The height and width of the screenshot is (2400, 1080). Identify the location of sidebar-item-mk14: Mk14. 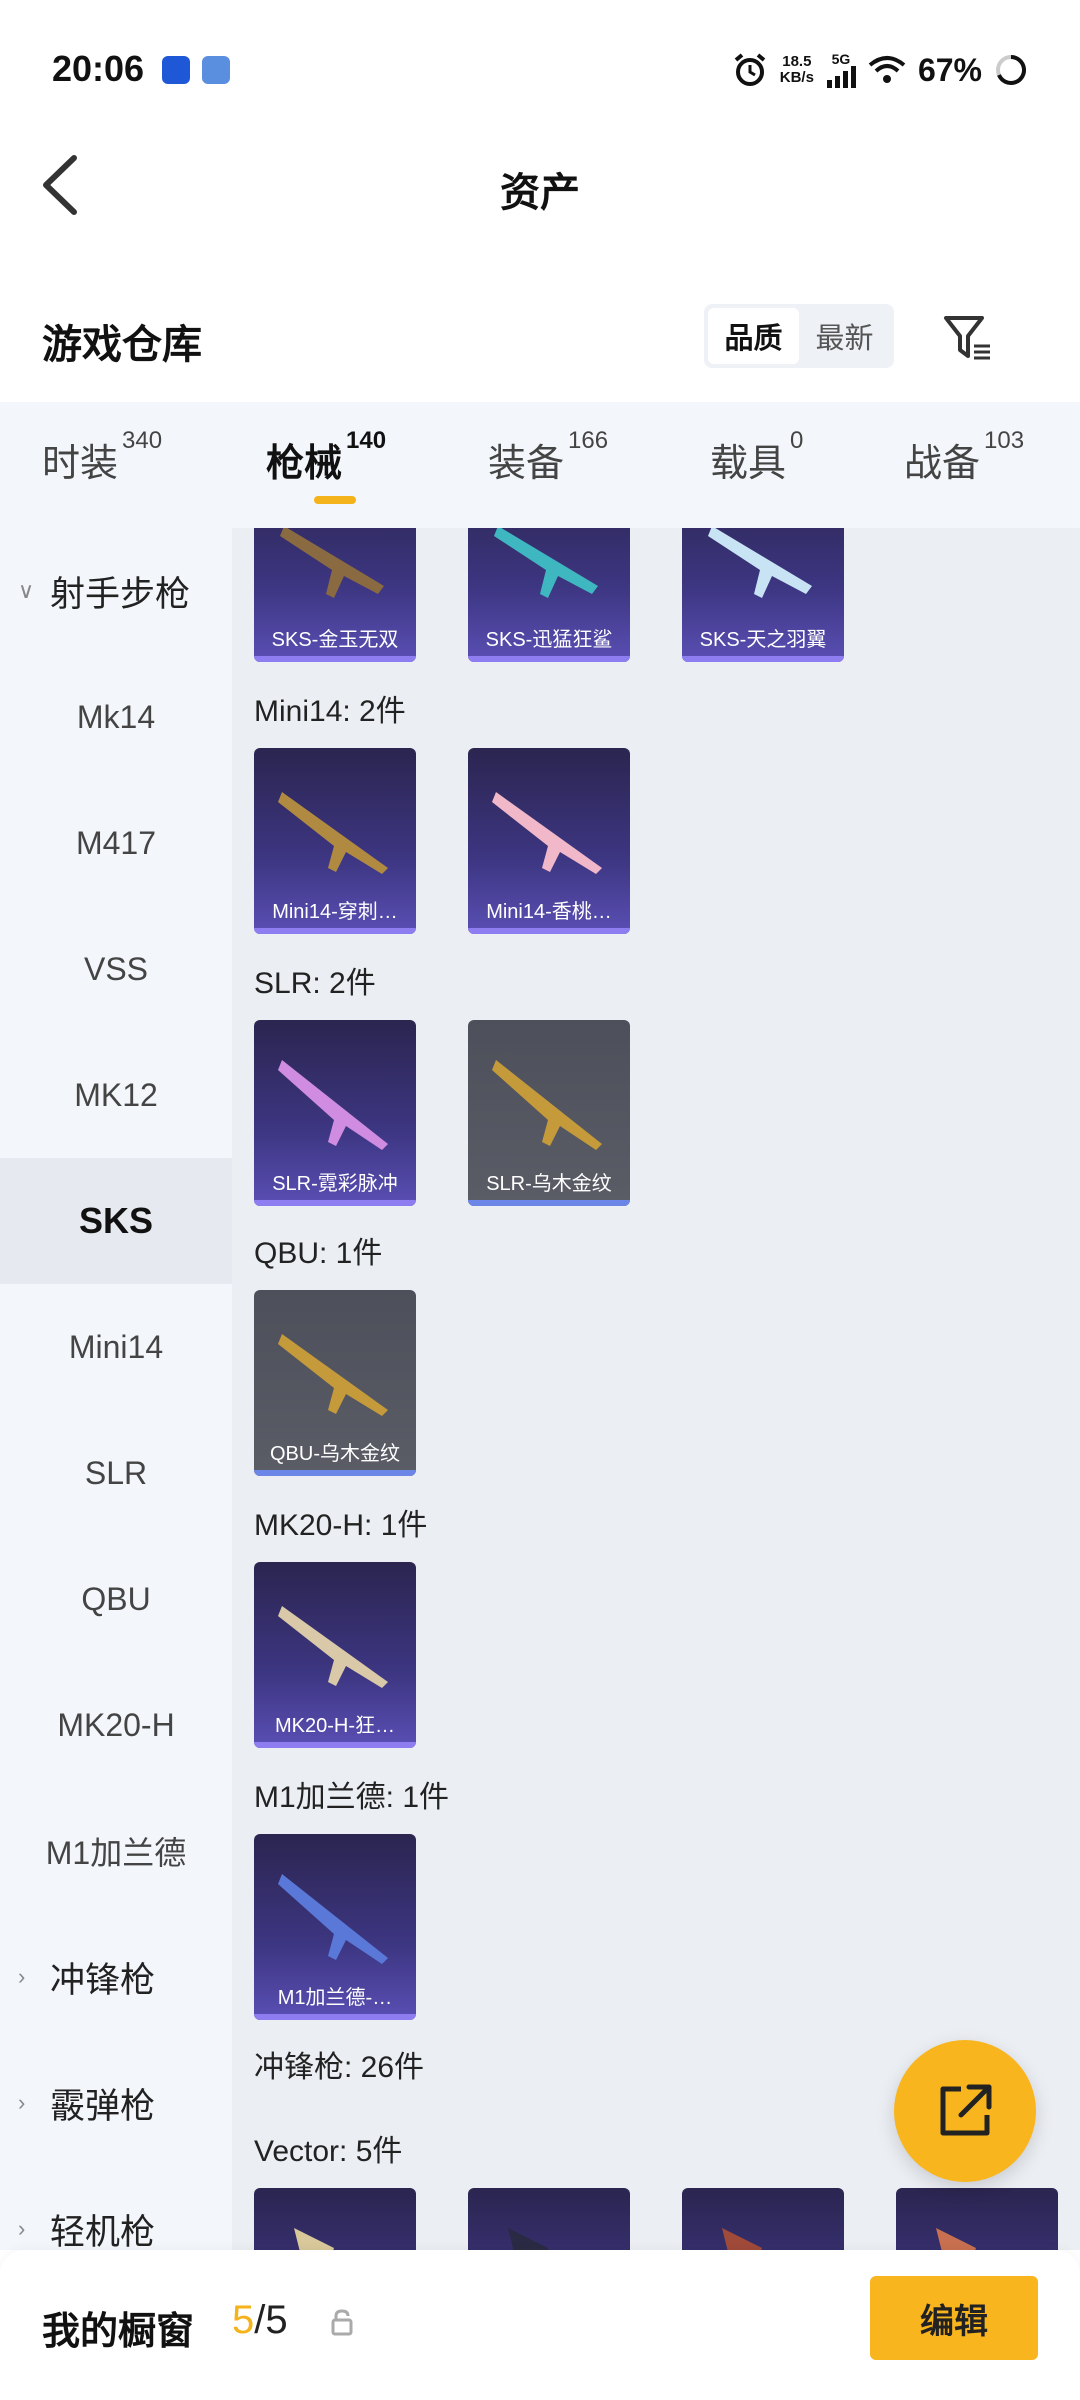
(116, 717).